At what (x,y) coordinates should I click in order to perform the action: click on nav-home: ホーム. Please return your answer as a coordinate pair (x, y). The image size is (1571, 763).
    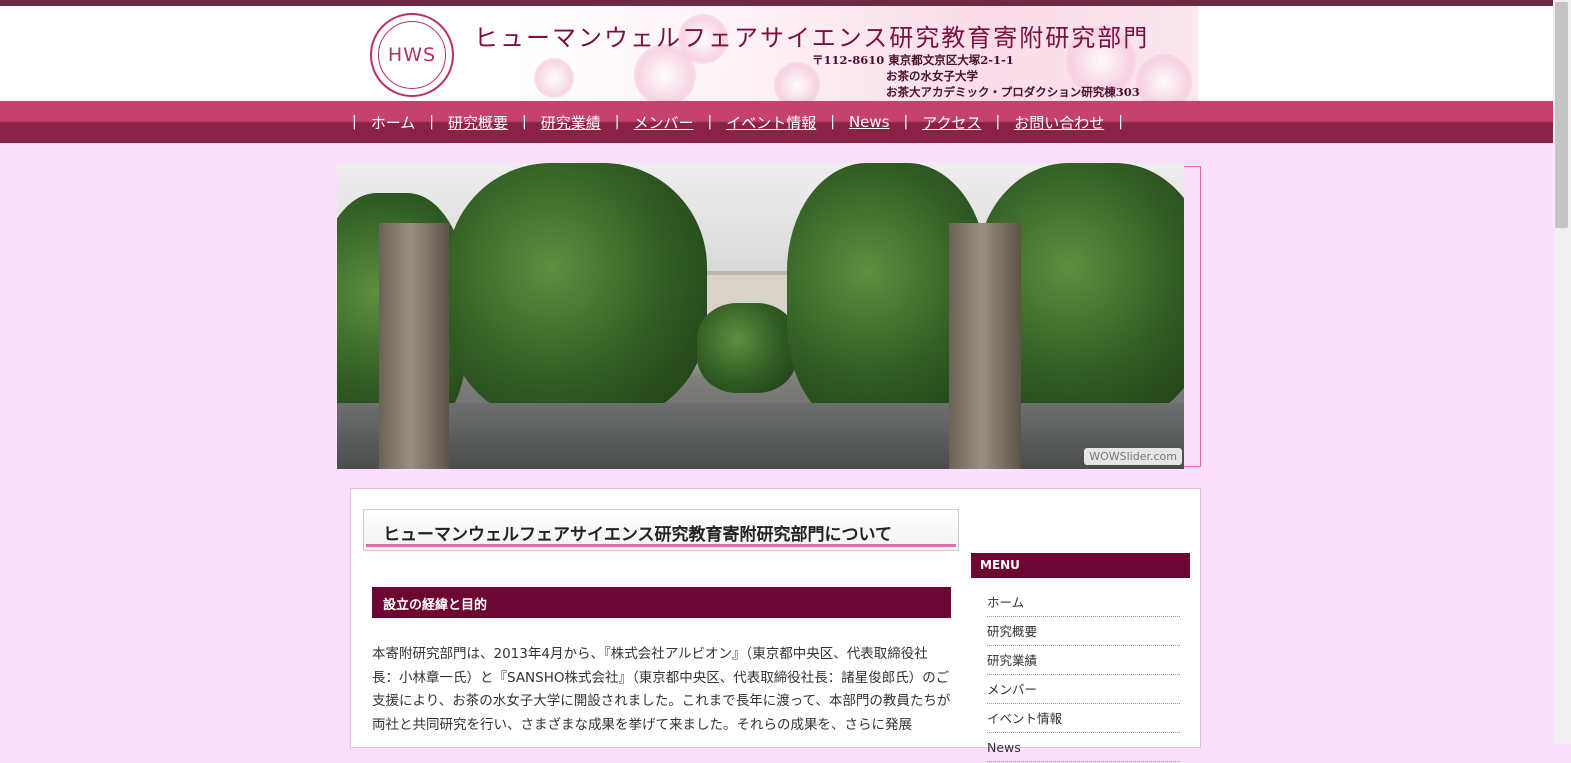
    Looking at the image, I should click on (393, 122).